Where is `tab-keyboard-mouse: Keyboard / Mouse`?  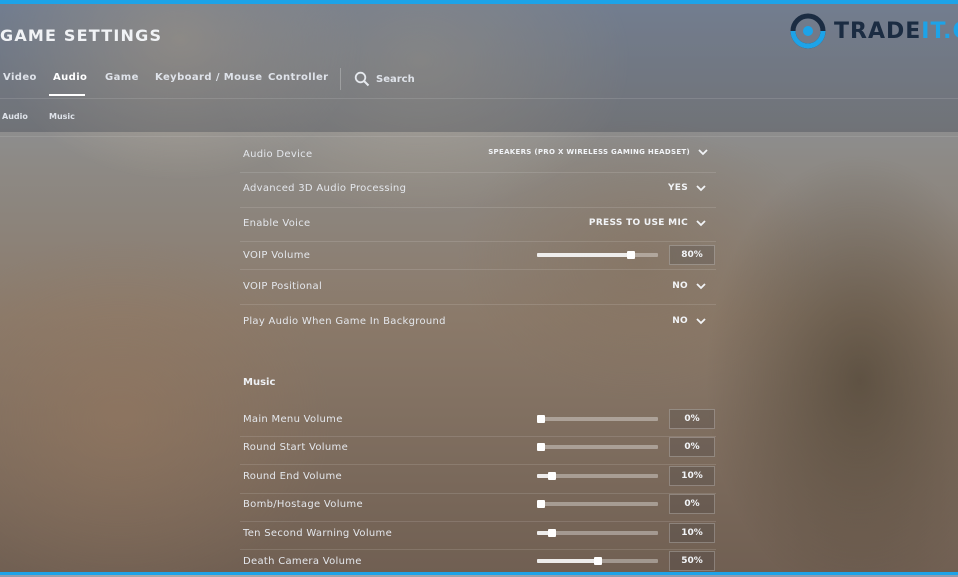 tab-keyboard-mouse: Keyboard / Mouse is located at coordinates (208, 77).